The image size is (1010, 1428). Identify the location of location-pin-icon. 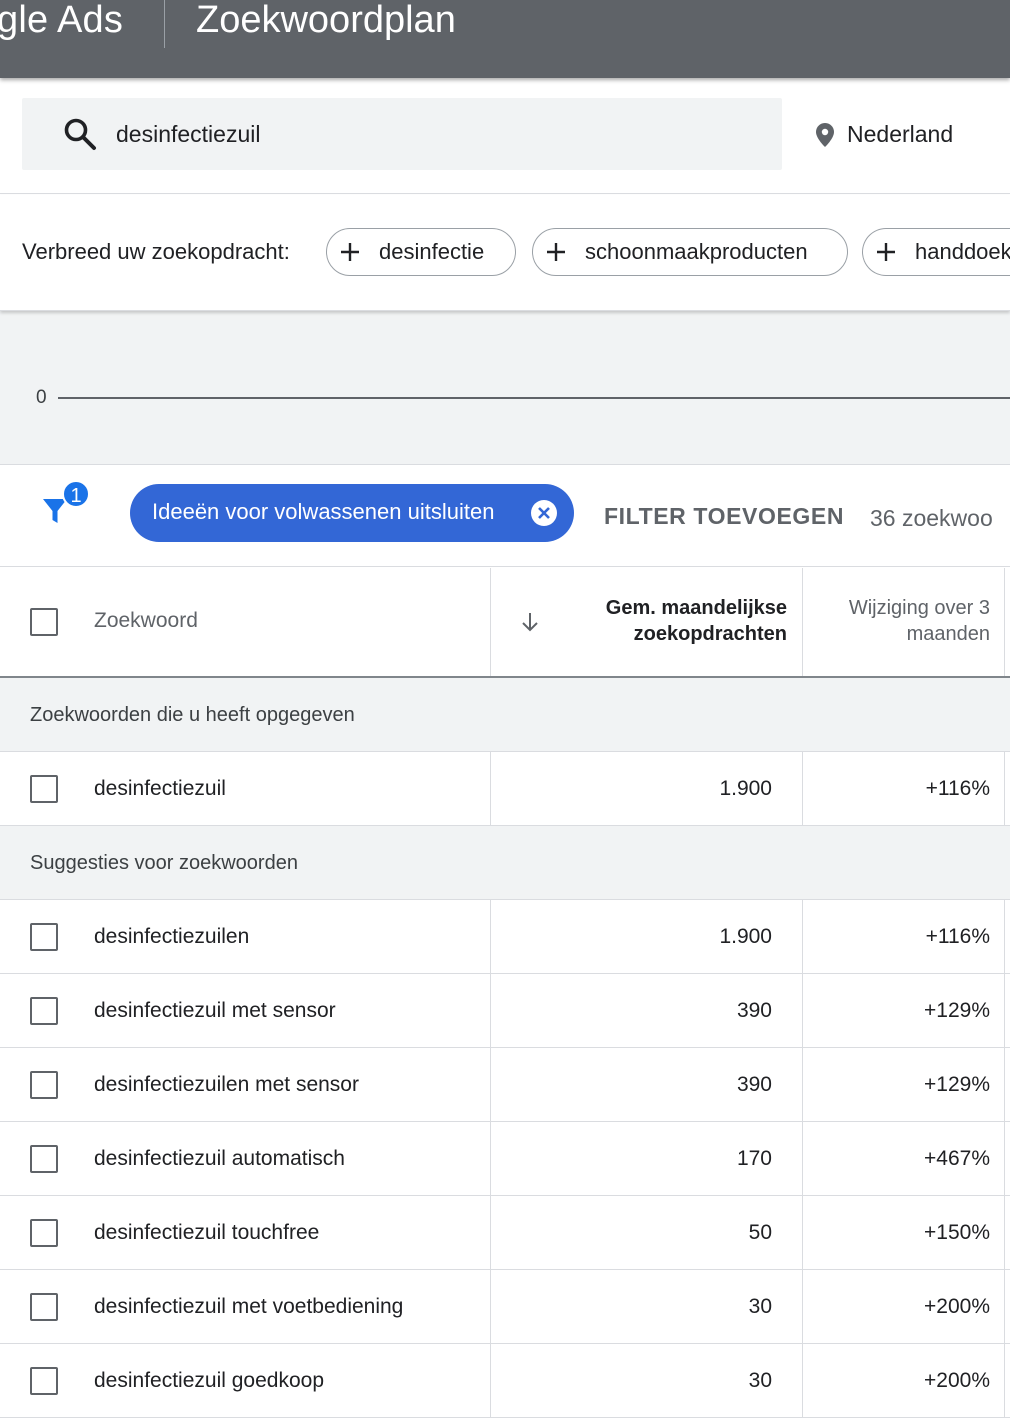
(825, 135).